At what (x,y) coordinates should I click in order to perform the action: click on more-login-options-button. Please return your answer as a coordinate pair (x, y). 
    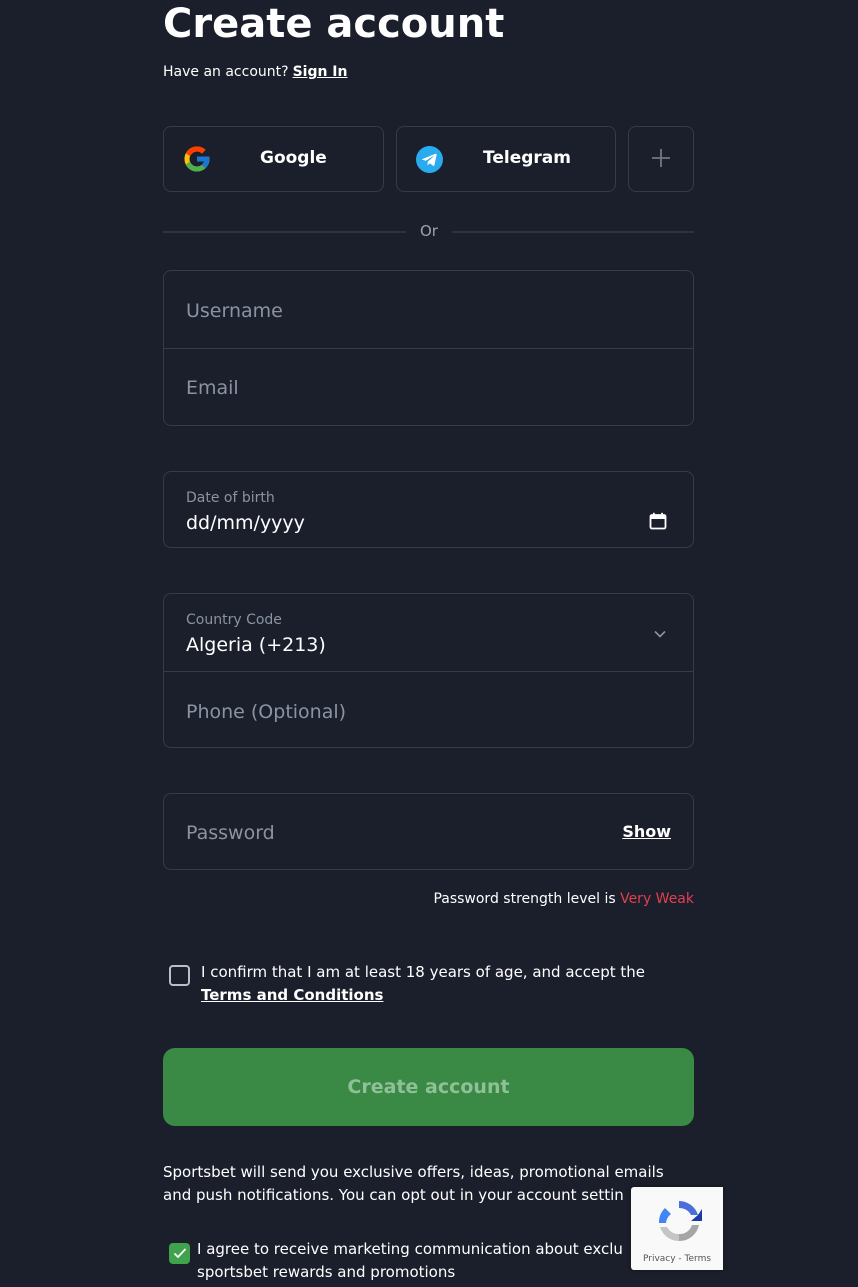
    Looking at the image, I should click on (661, 159).